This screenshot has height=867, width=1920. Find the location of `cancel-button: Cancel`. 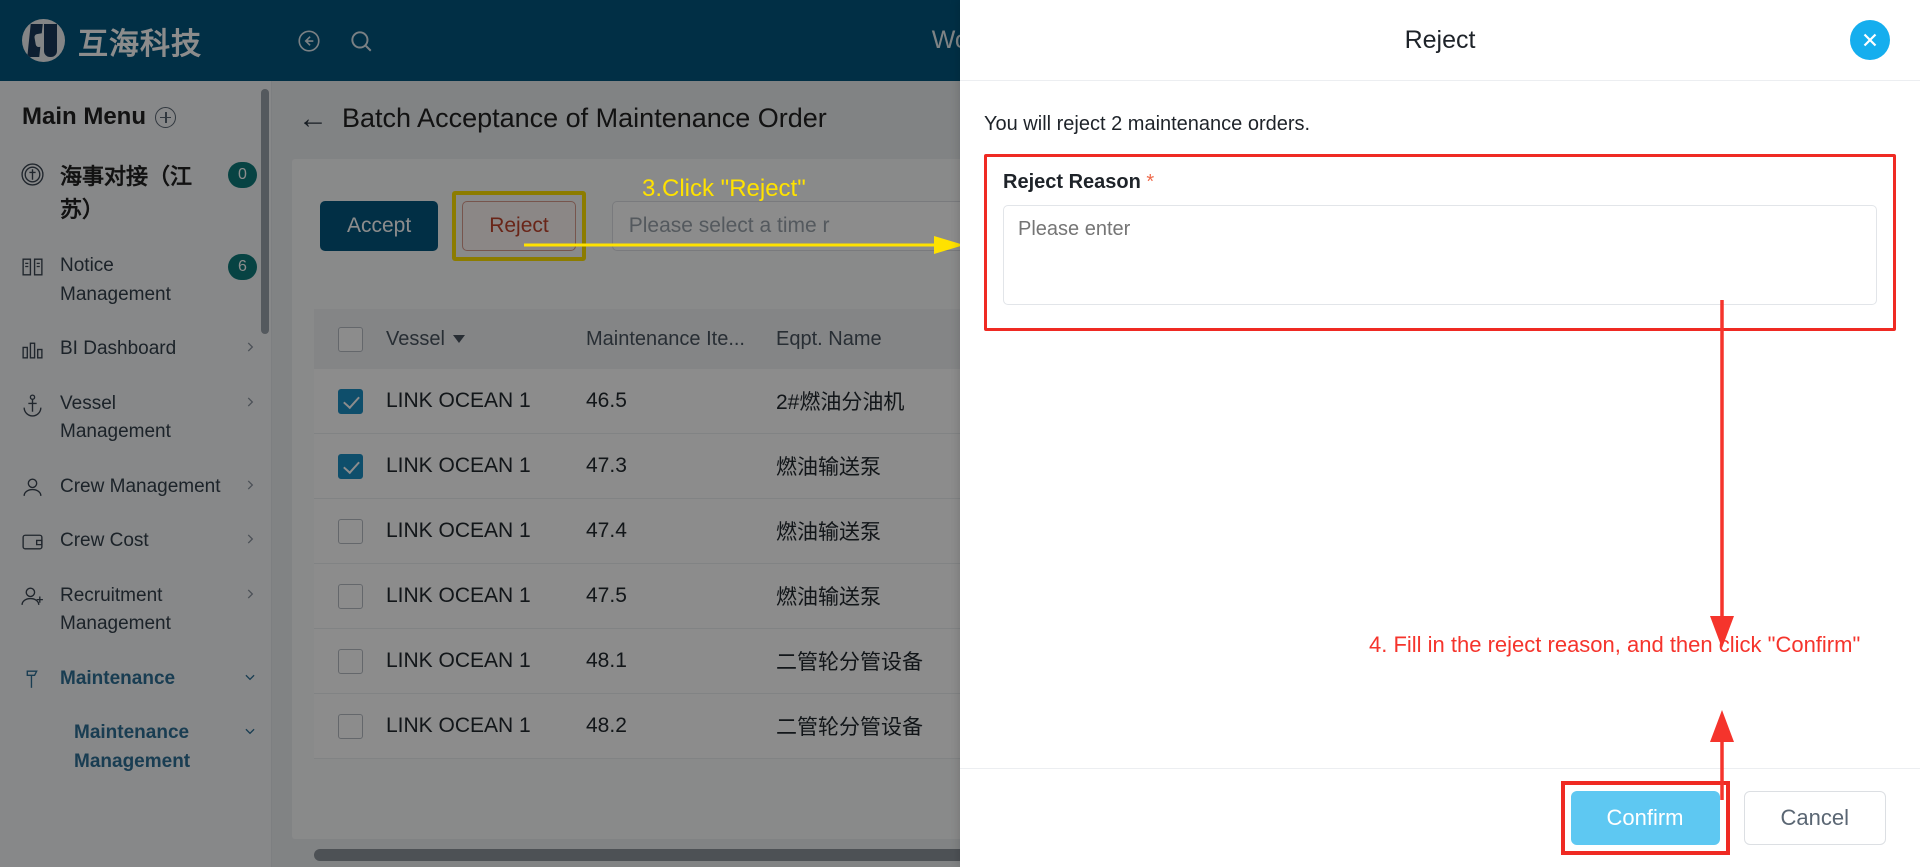

cancel-button: Cancel is located at coordinates (1814, 818).